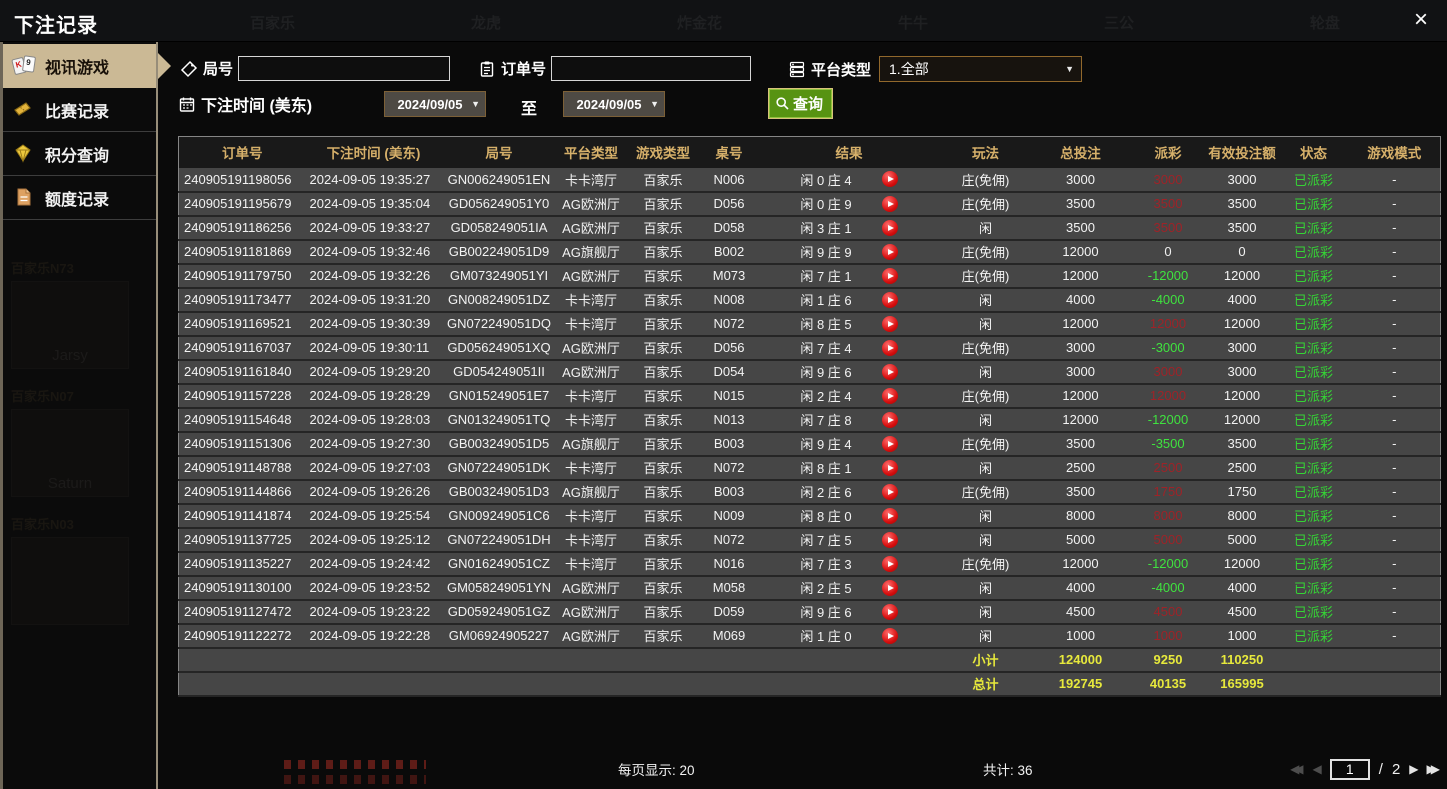 The width and height of the screenshot is (1447, 789). What do you see at coordinates (826, 516) in the screenshot?
I see `result-text: 闲 8 庄 0` at bounding box center [826, 516].